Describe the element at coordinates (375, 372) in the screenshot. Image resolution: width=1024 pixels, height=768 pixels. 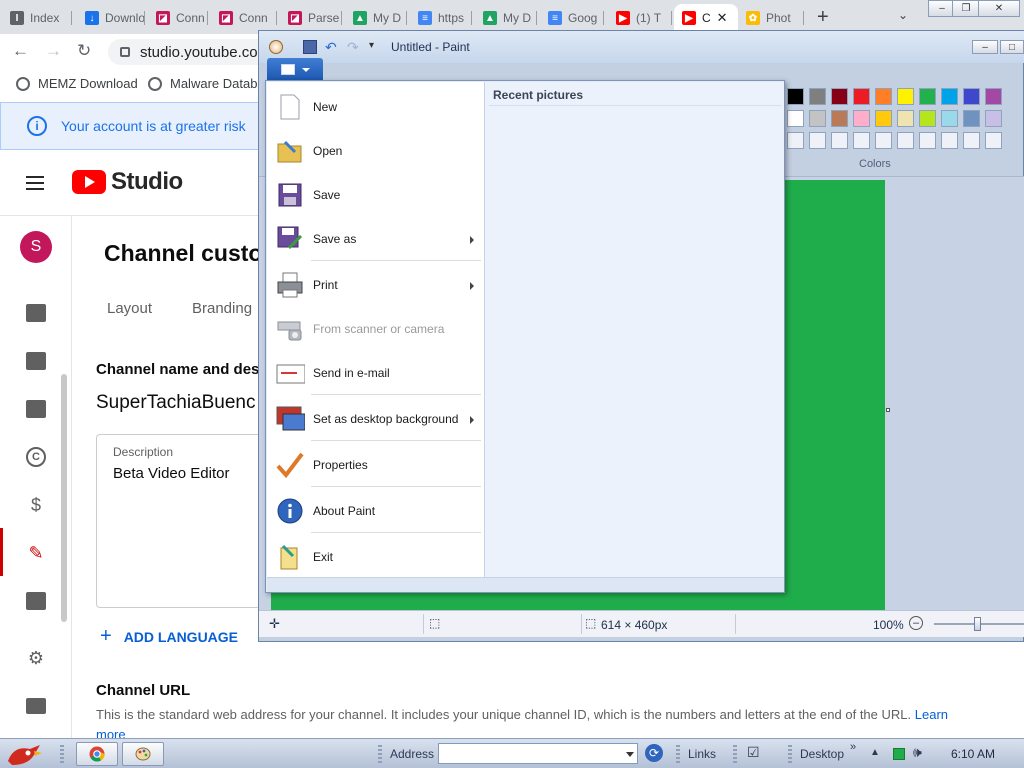
I see `menu-item-send-email: Send in e-mail` at that location.